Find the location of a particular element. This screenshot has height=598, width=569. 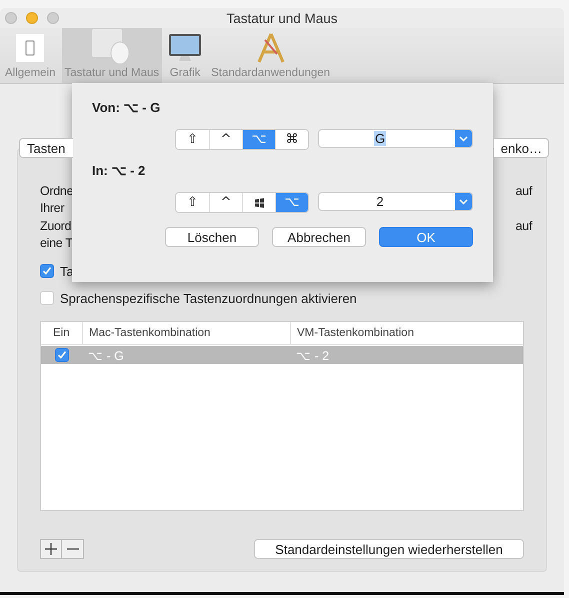

table-cell-text: ⌥ - G is located at coordinates (106, 355).